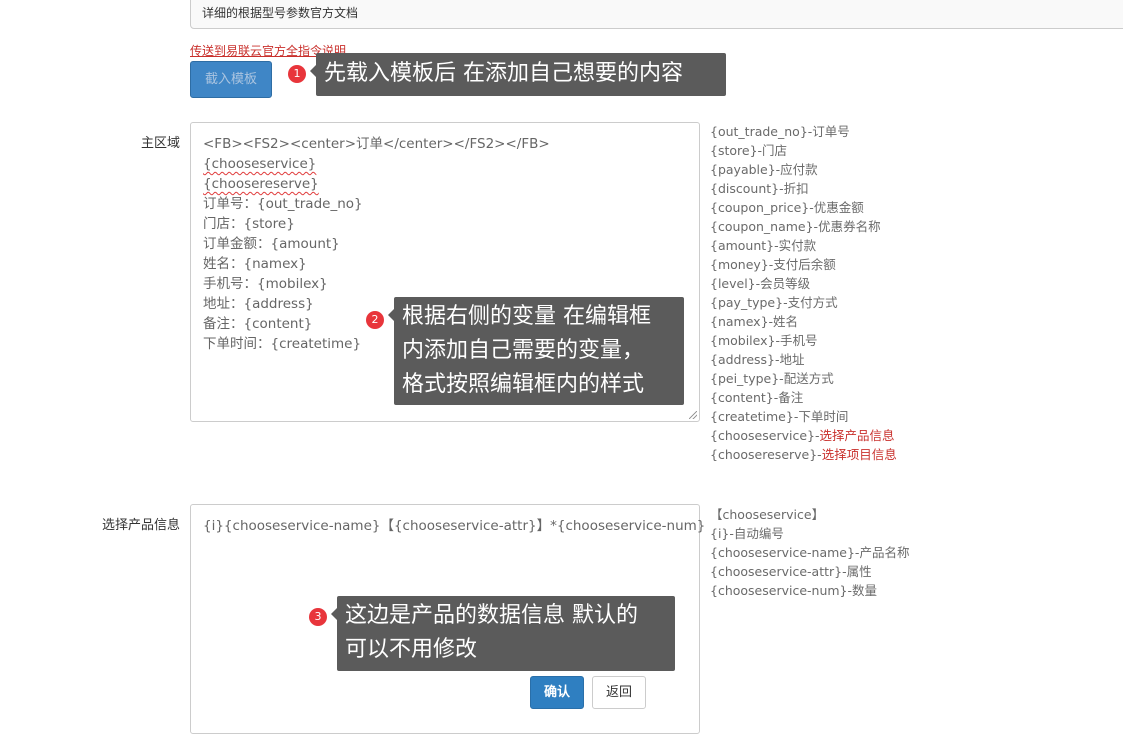  I want to click on variable-item: {address}-地址, so click(757, 359).